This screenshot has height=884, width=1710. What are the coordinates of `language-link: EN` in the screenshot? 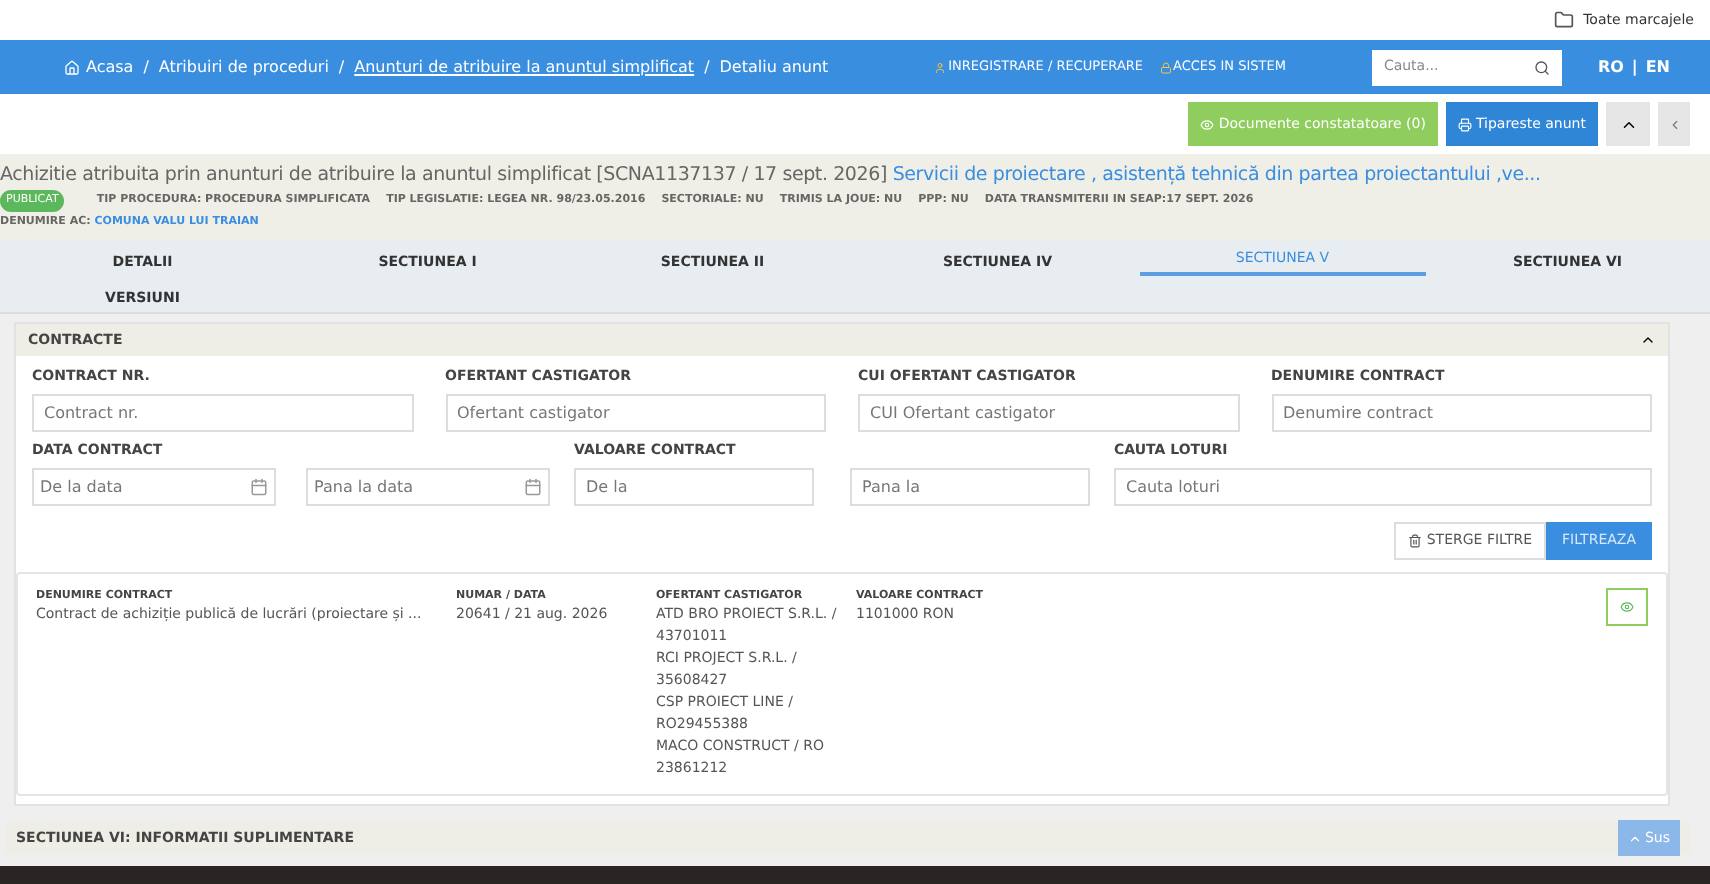 It's located at (1657, 67).